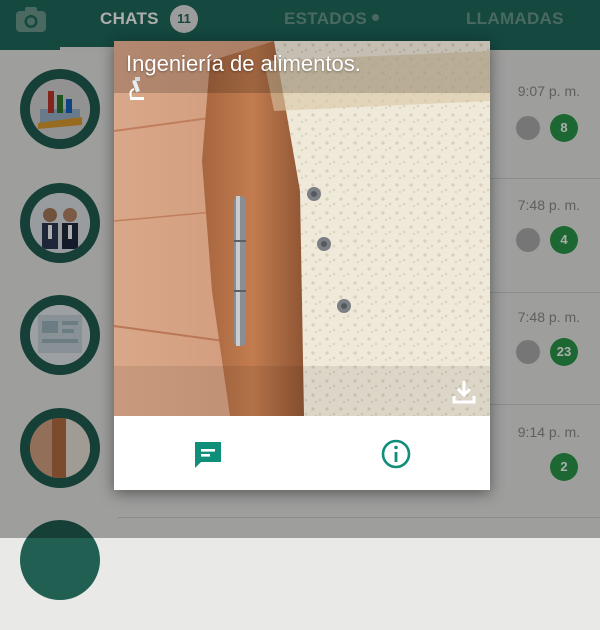  What do you see at coordinates (136, 88) in the screenshot?
I see `microscope-icon` at bounding box center [136, 88].